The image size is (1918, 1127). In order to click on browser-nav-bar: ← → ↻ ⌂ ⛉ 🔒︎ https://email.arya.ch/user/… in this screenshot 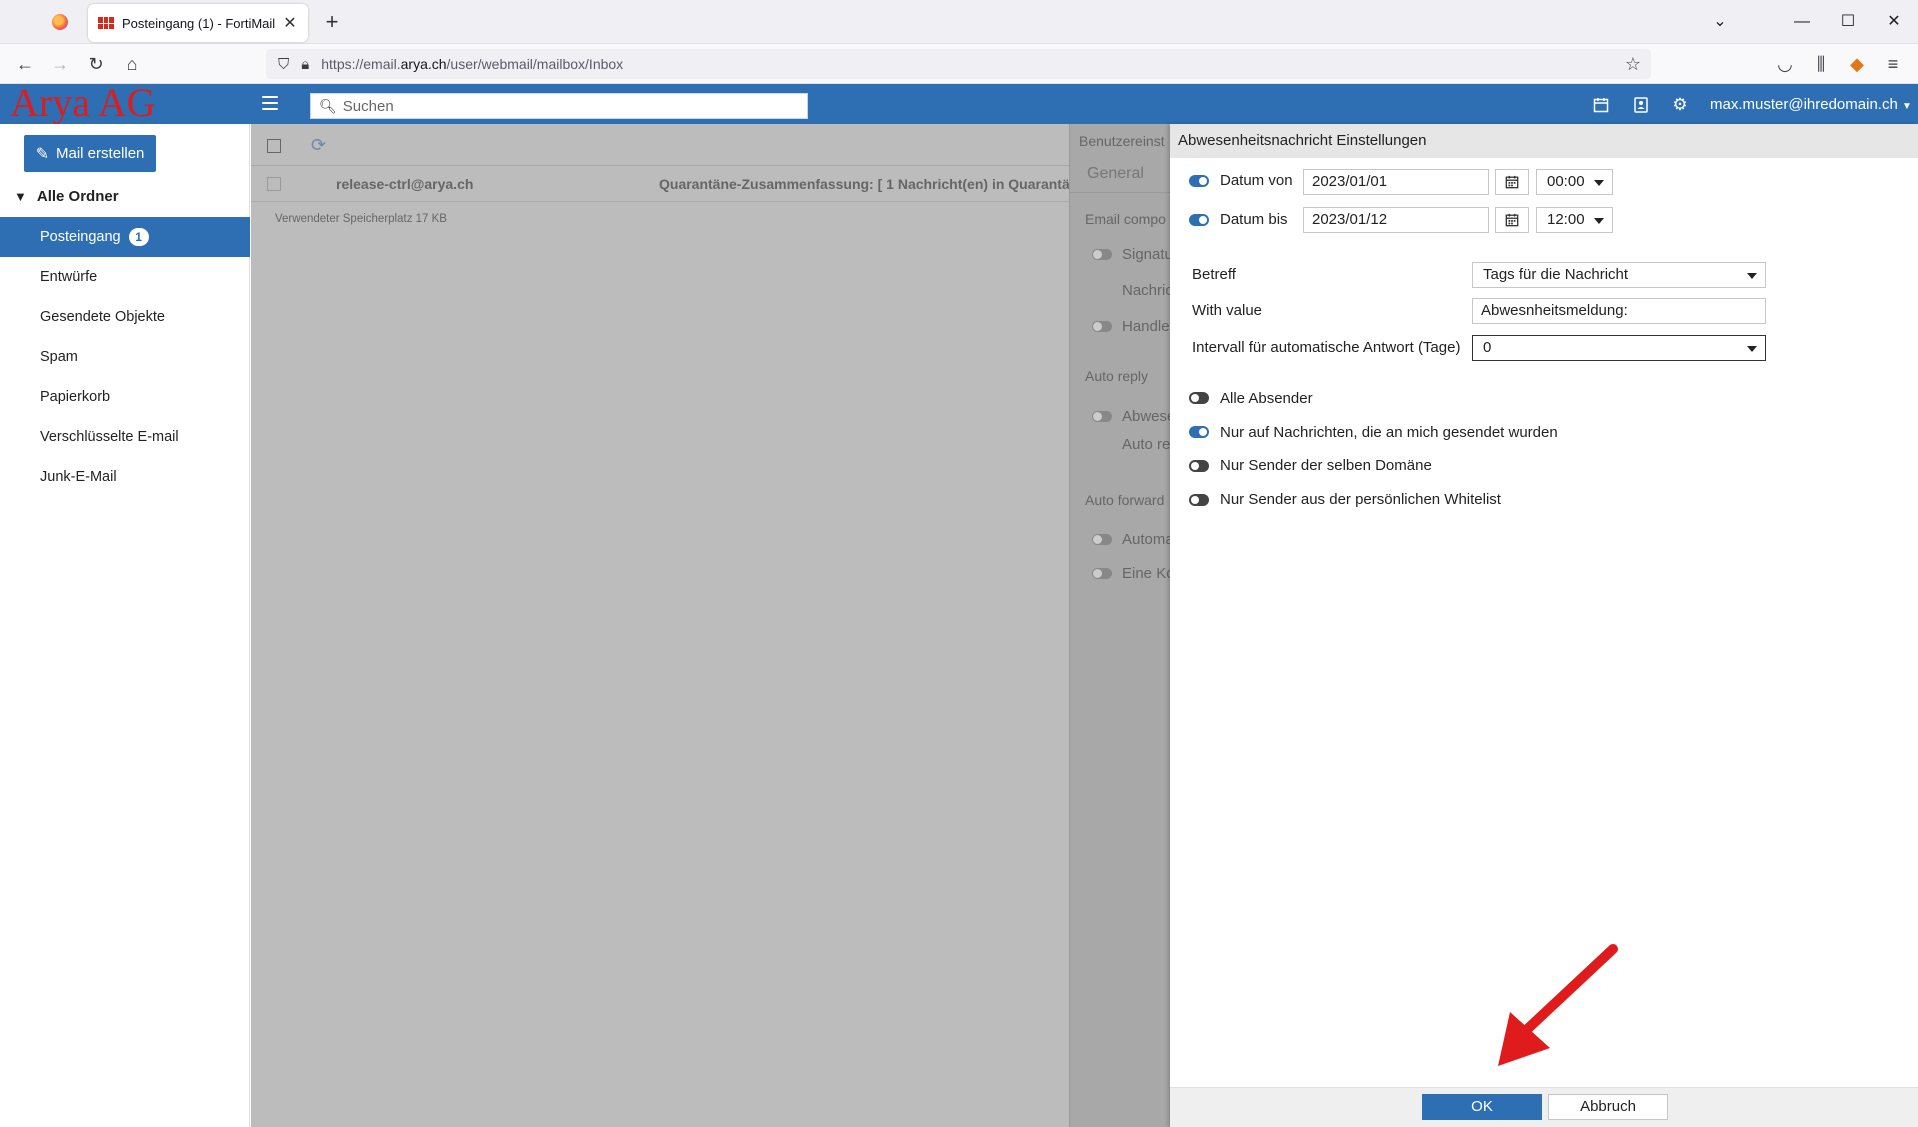, I will do `click(959, 64)`.